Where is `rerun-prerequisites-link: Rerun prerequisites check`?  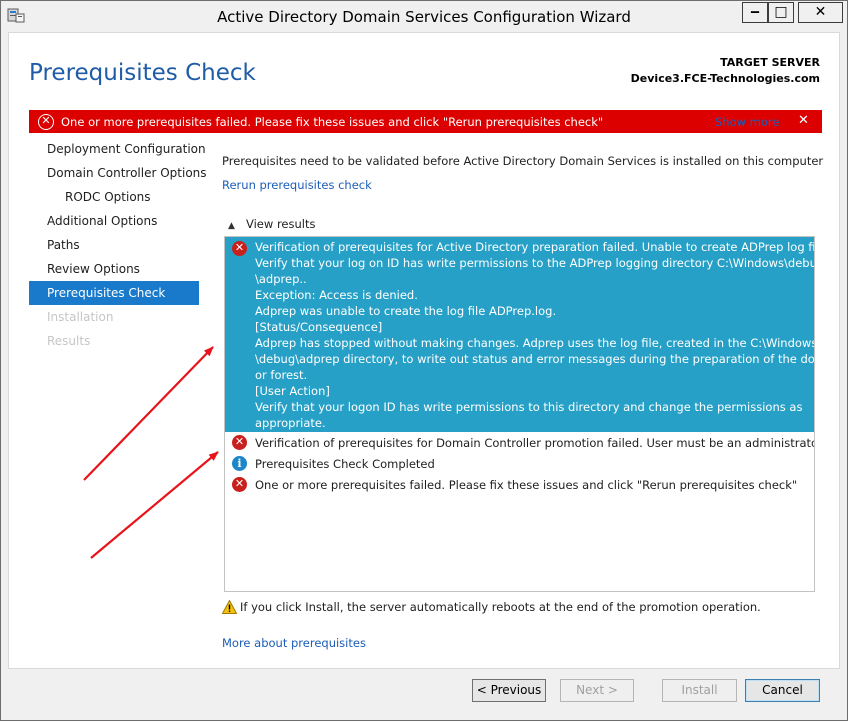
rerun-prerequisites-link: Rerun prerequisites check is located at coordinates (297, 185).